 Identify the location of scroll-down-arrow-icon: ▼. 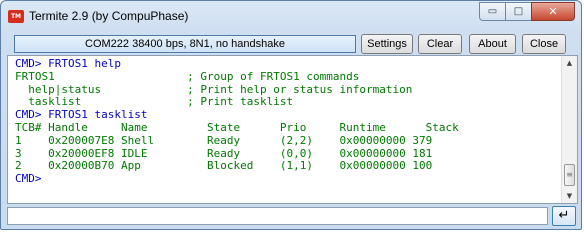
(569, 196).